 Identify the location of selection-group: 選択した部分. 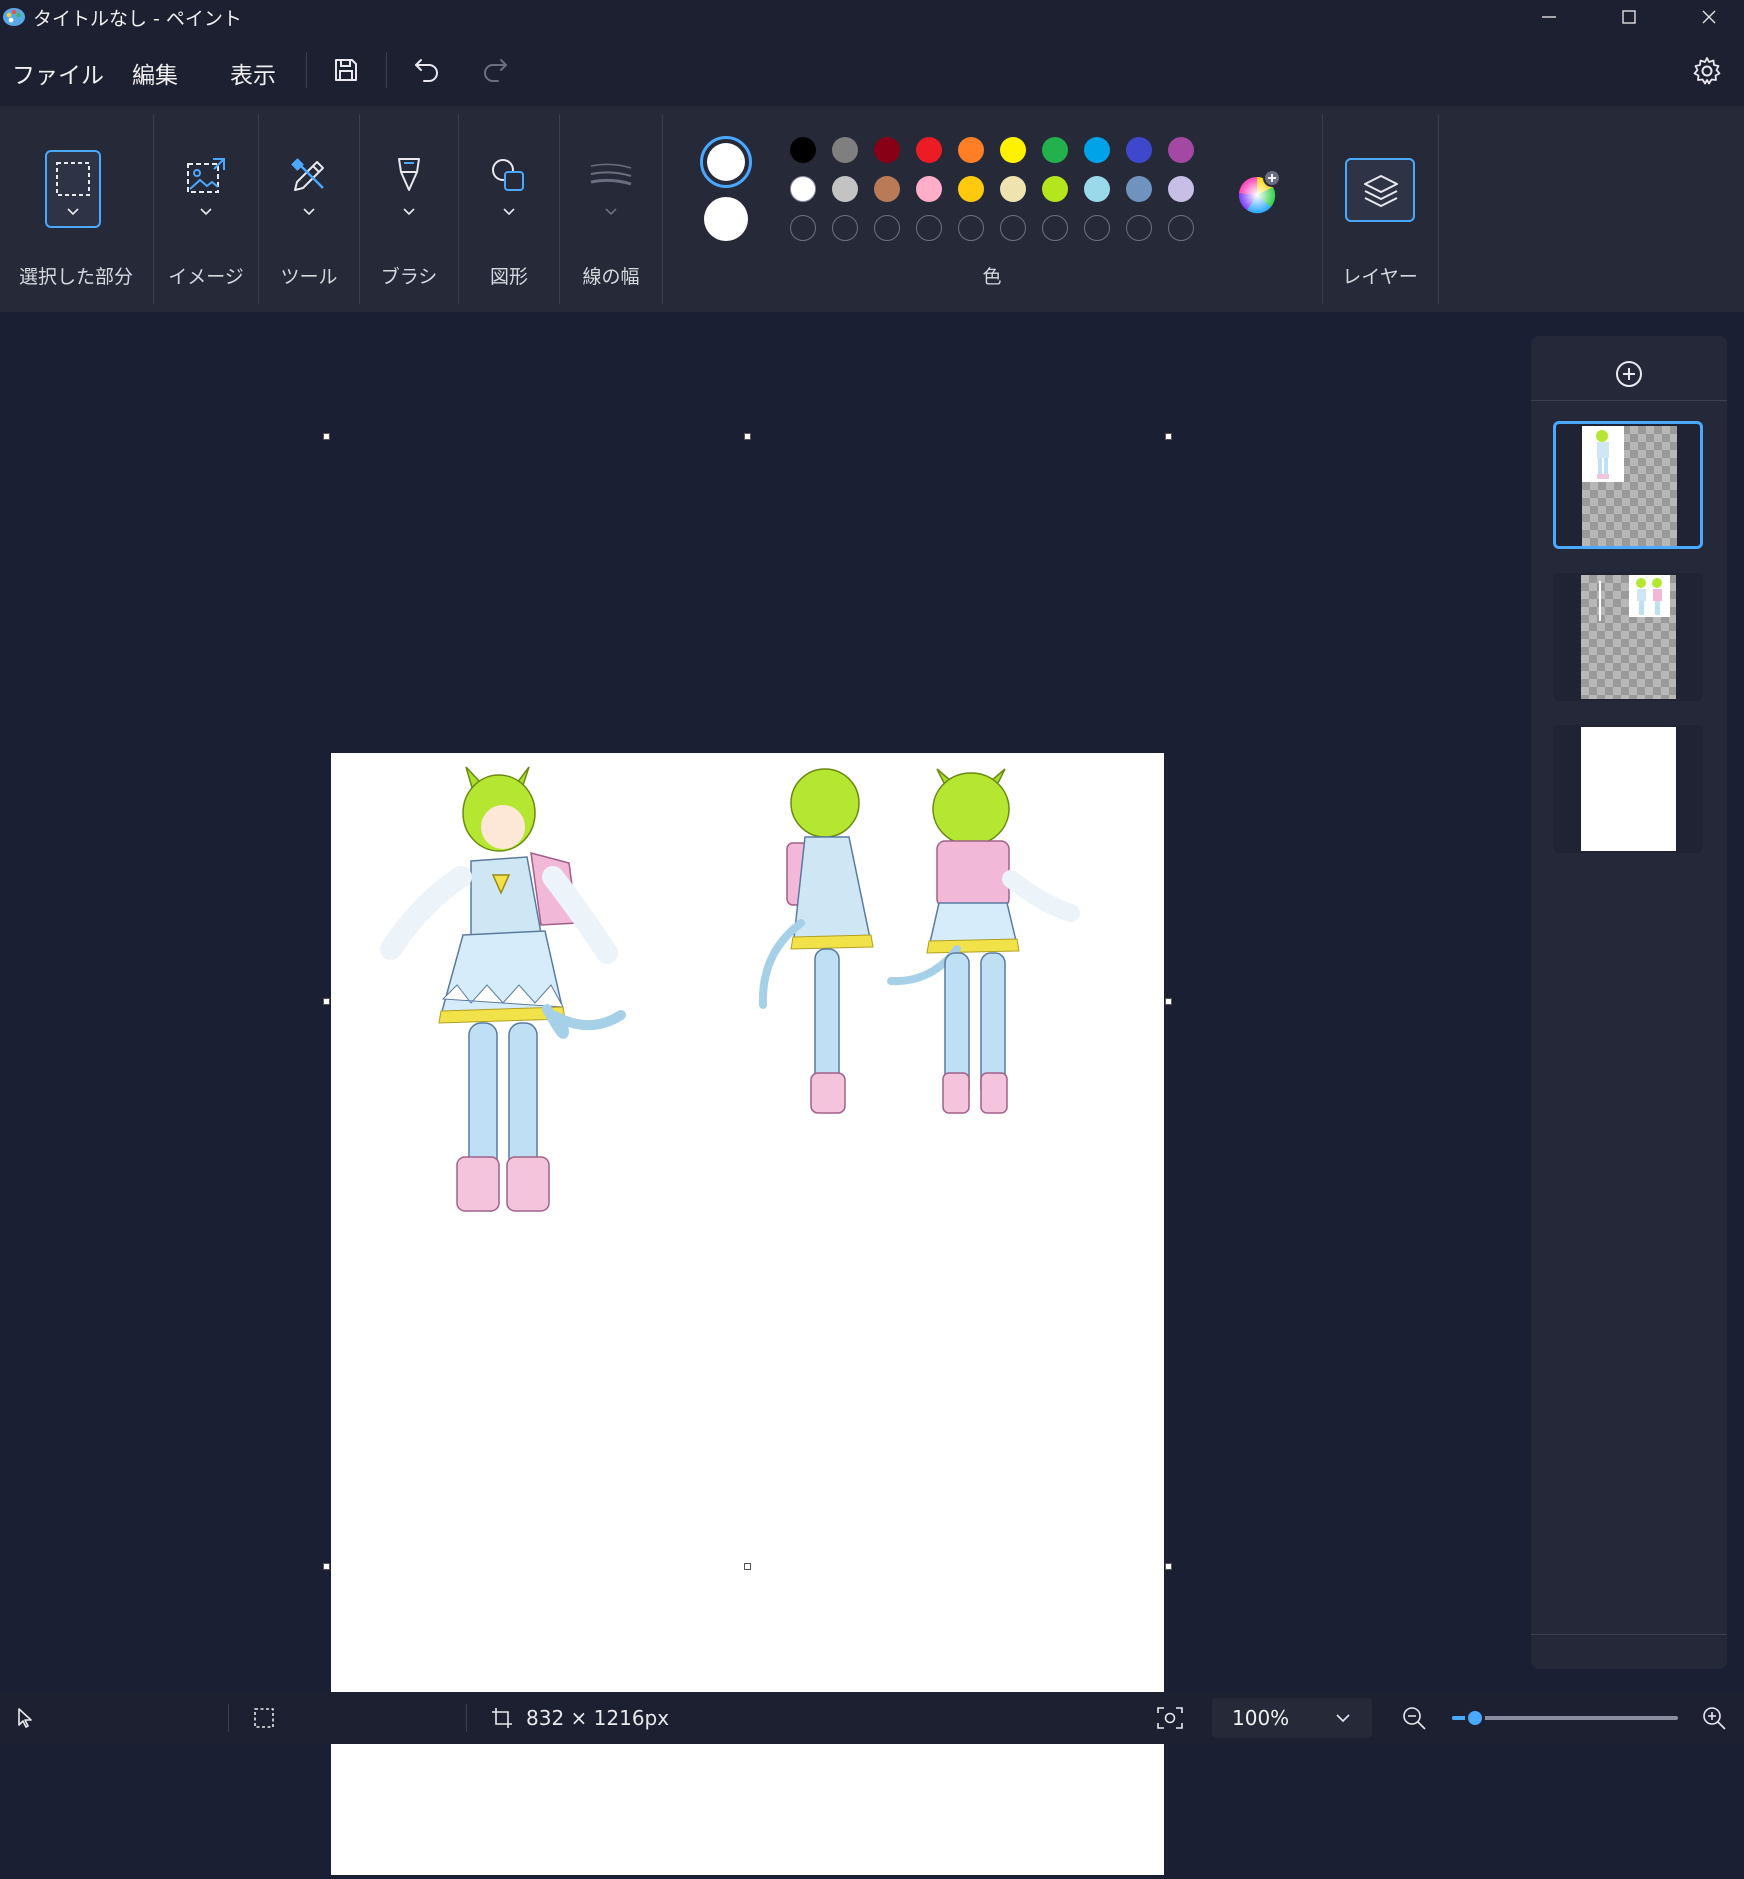
(76, 209).